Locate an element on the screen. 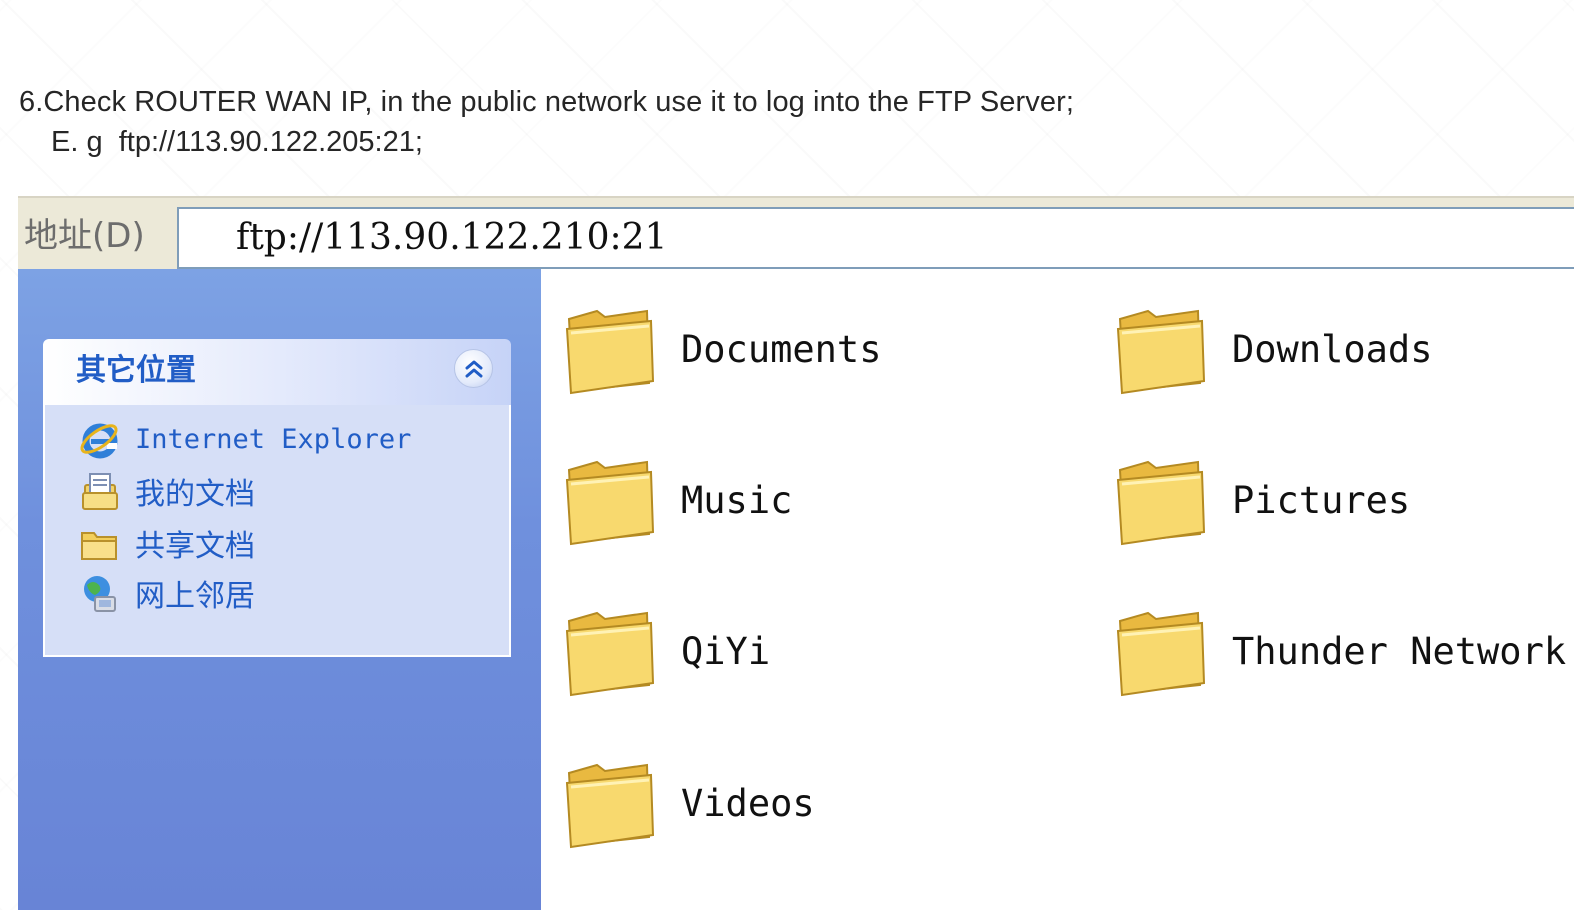 The image size is (1574, 910). folder-name: QiYi is located at coordinates (726, 651).